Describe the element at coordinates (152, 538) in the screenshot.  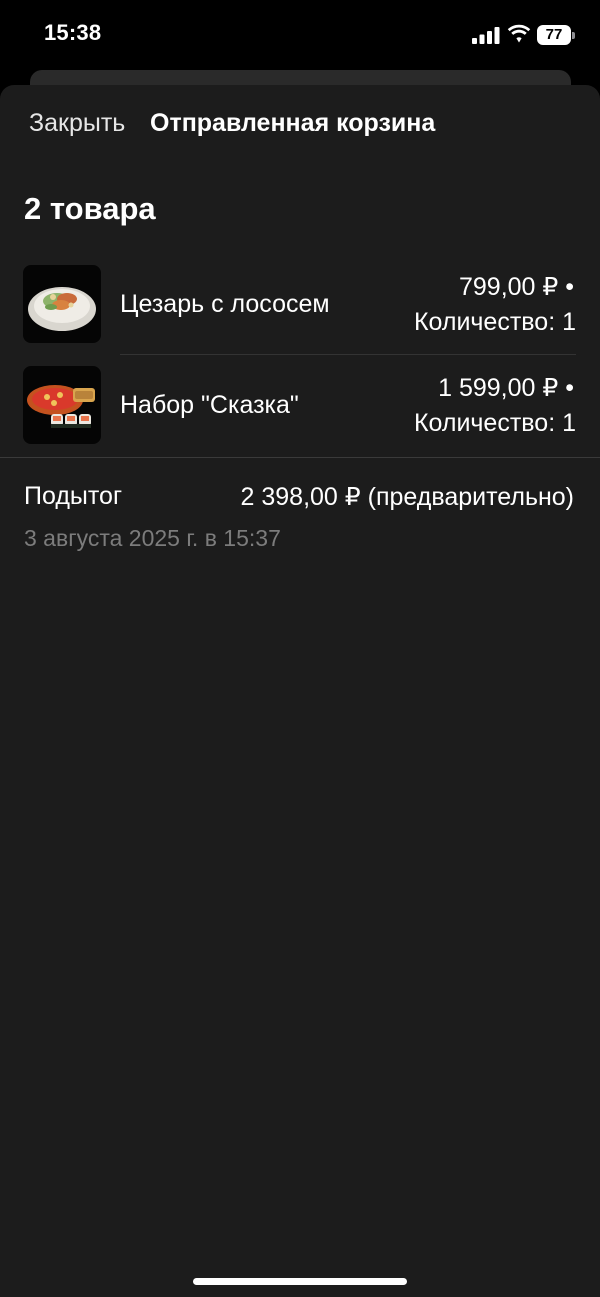
I see `order-date: 3 августа 2025 г. в 15:37` at that location.